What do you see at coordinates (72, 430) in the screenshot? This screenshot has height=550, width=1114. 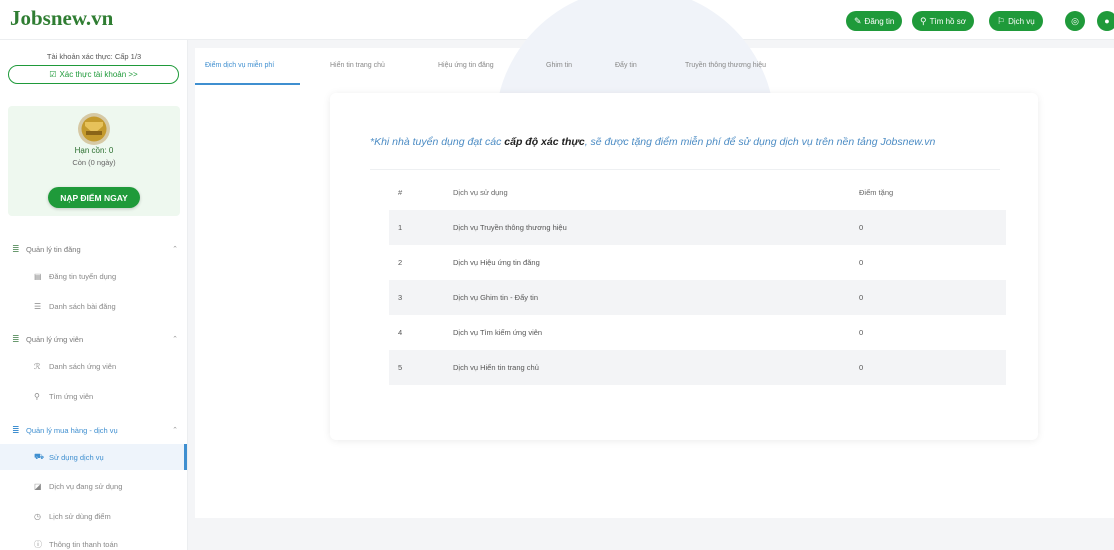 I see `menu-group-services-label: Quản lý mua hàng - dịch vụ` at bounding box center [72, 430].